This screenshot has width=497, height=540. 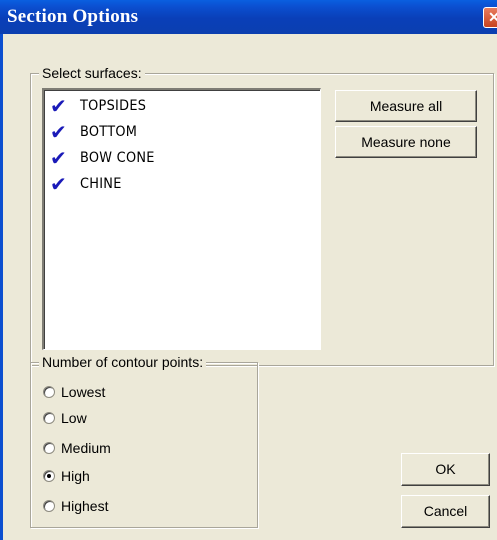 What do you see at coordinates (74, 418) in the screenshot?
I see `radio-label: Low` at bounding box center [74, 418].